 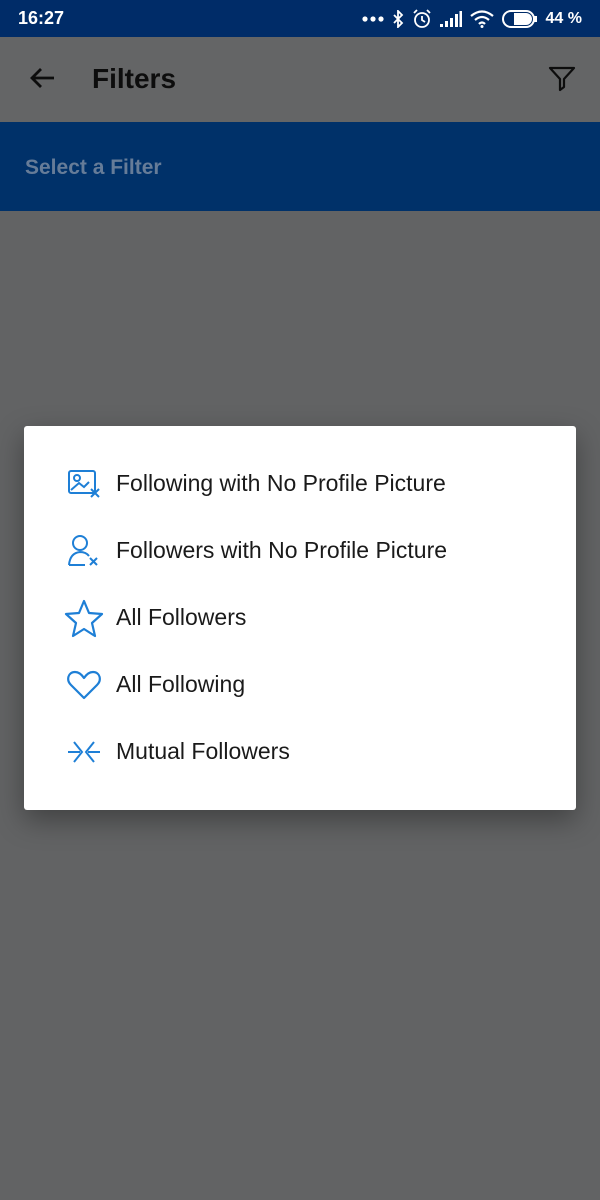 I want to click on option-mutual-followers: Mutual Followers, so click(x=300, y=751).